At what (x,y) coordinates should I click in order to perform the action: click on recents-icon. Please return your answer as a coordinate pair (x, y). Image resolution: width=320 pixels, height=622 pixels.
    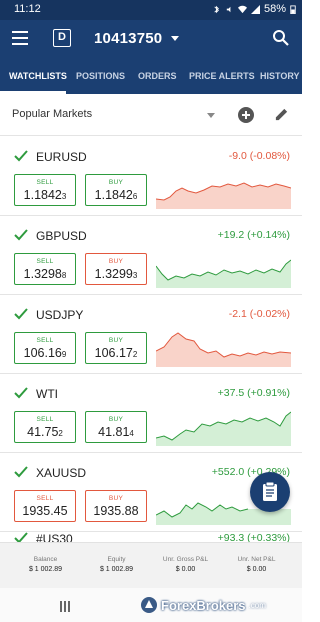
    Looking at the image, I should click on (66, 605).